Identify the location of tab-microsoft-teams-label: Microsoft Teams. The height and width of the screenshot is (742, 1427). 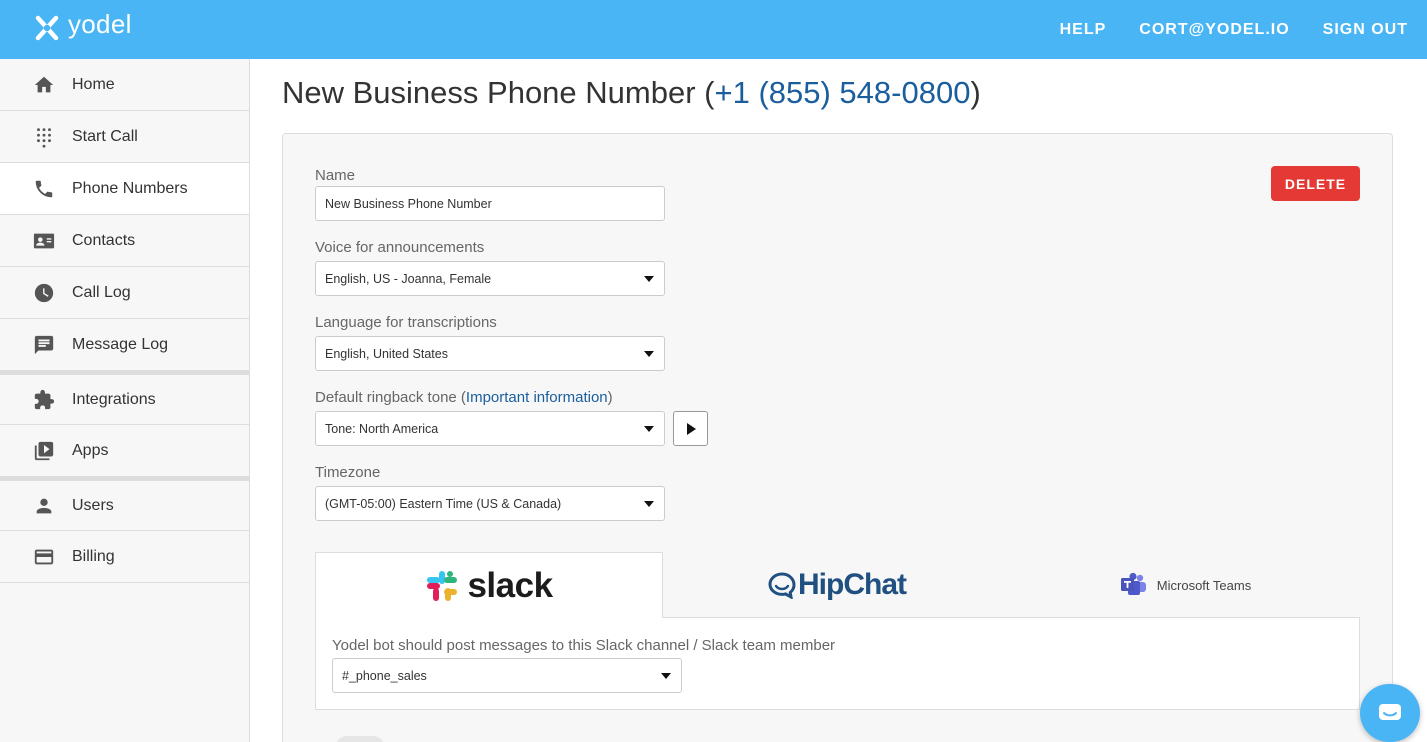
(1204, 585).